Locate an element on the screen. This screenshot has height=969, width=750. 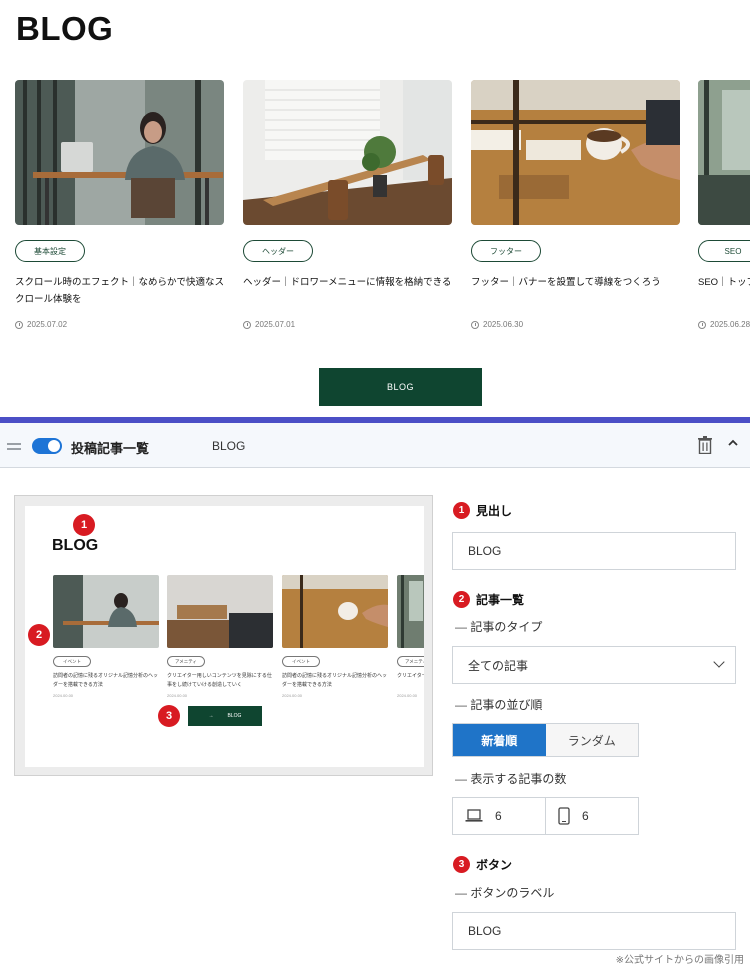
heading-input: BLOG is located at coordinates (594, 551).